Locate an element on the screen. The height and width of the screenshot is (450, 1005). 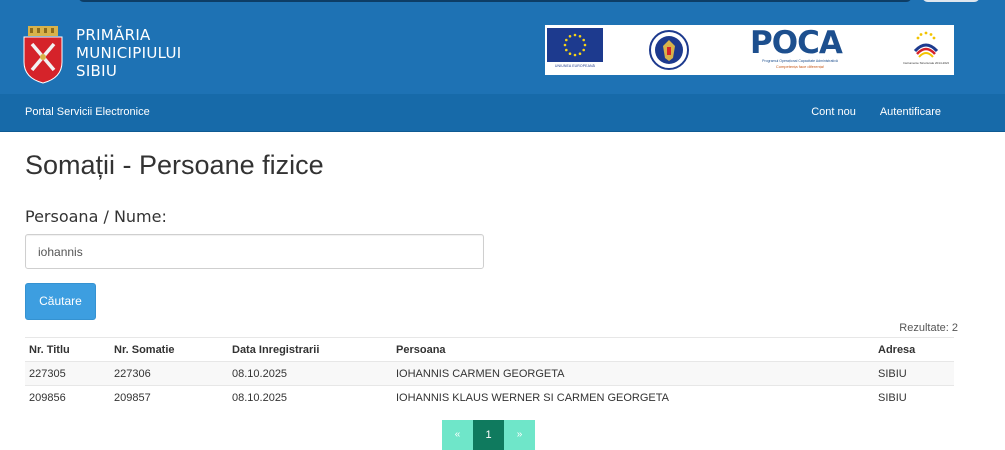
column-header-data-inregistrarii: Data Inregistrarii is located at coordinates (310, 349).